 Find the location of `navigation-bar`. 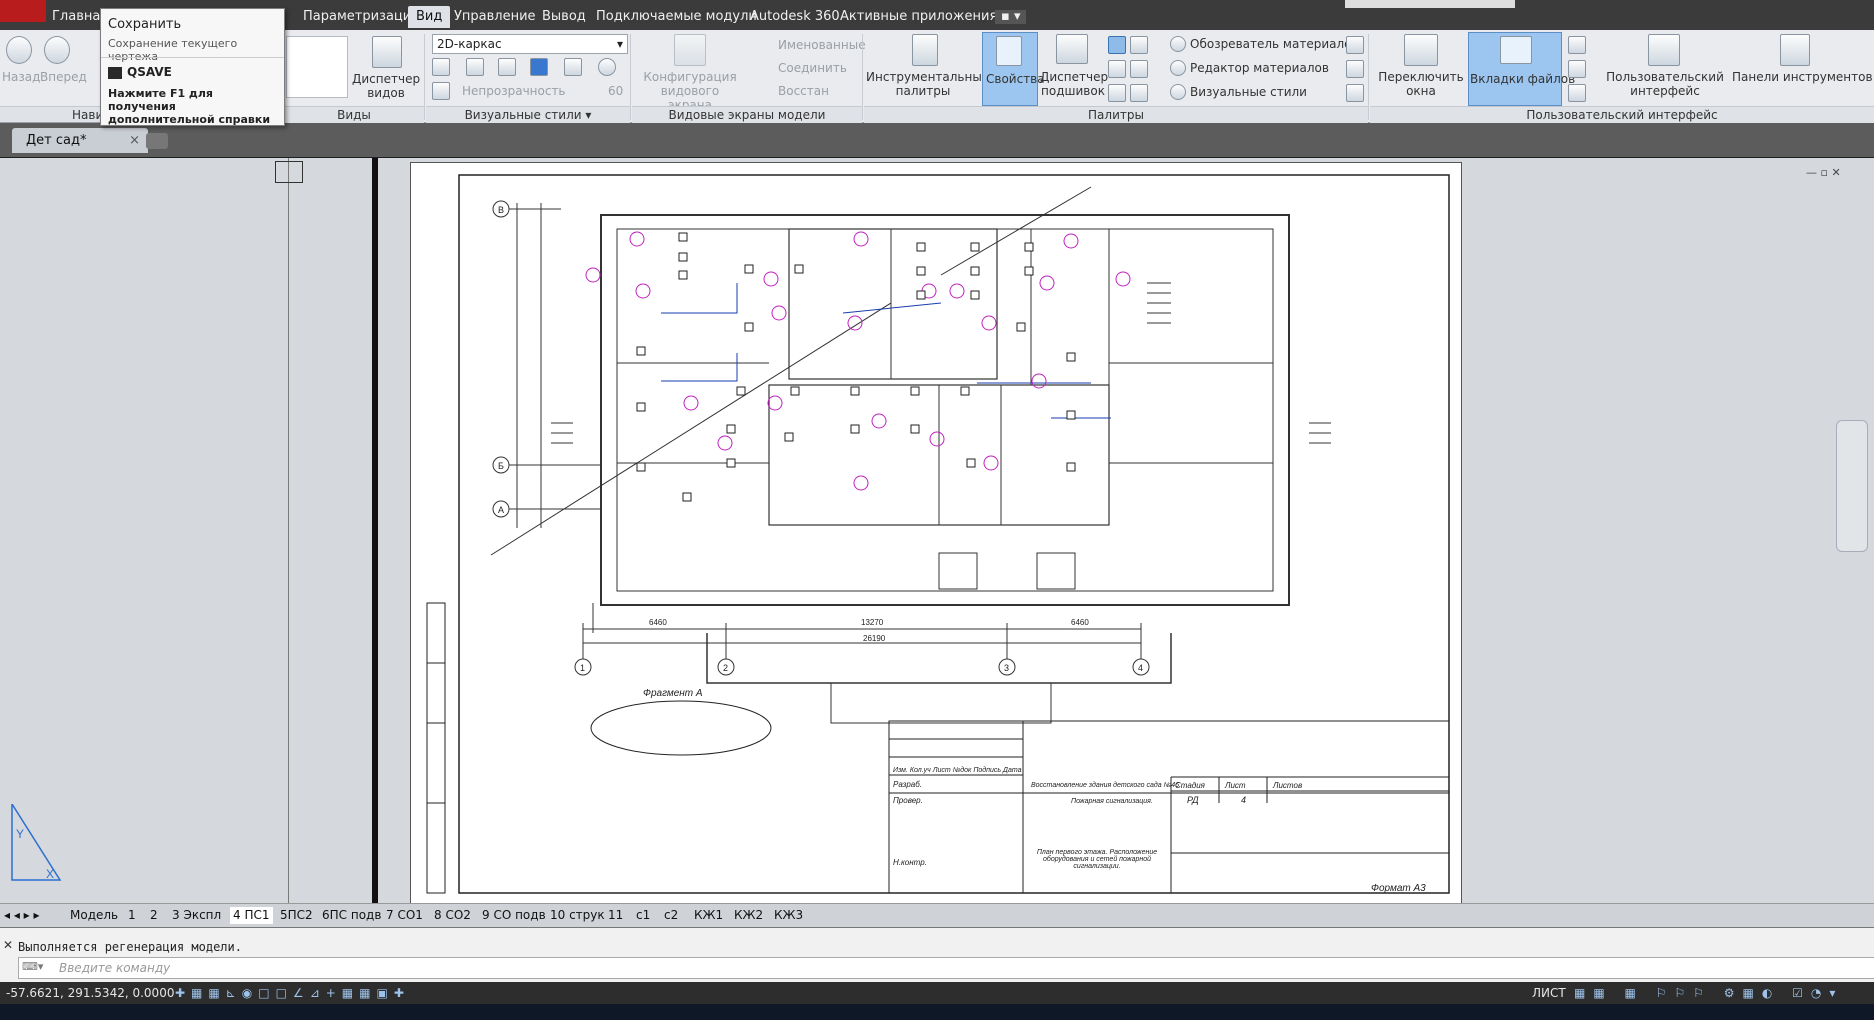

navigation-bar is located at coordinates (1852, 486).